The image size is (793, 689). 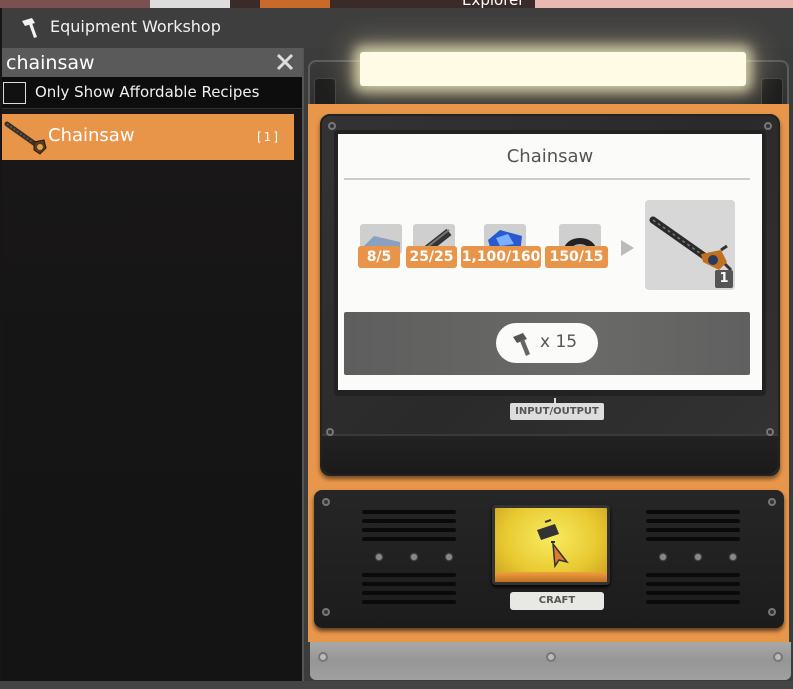 I want to click on window-title: Equipment Workshop, so click(x=135, y=26).